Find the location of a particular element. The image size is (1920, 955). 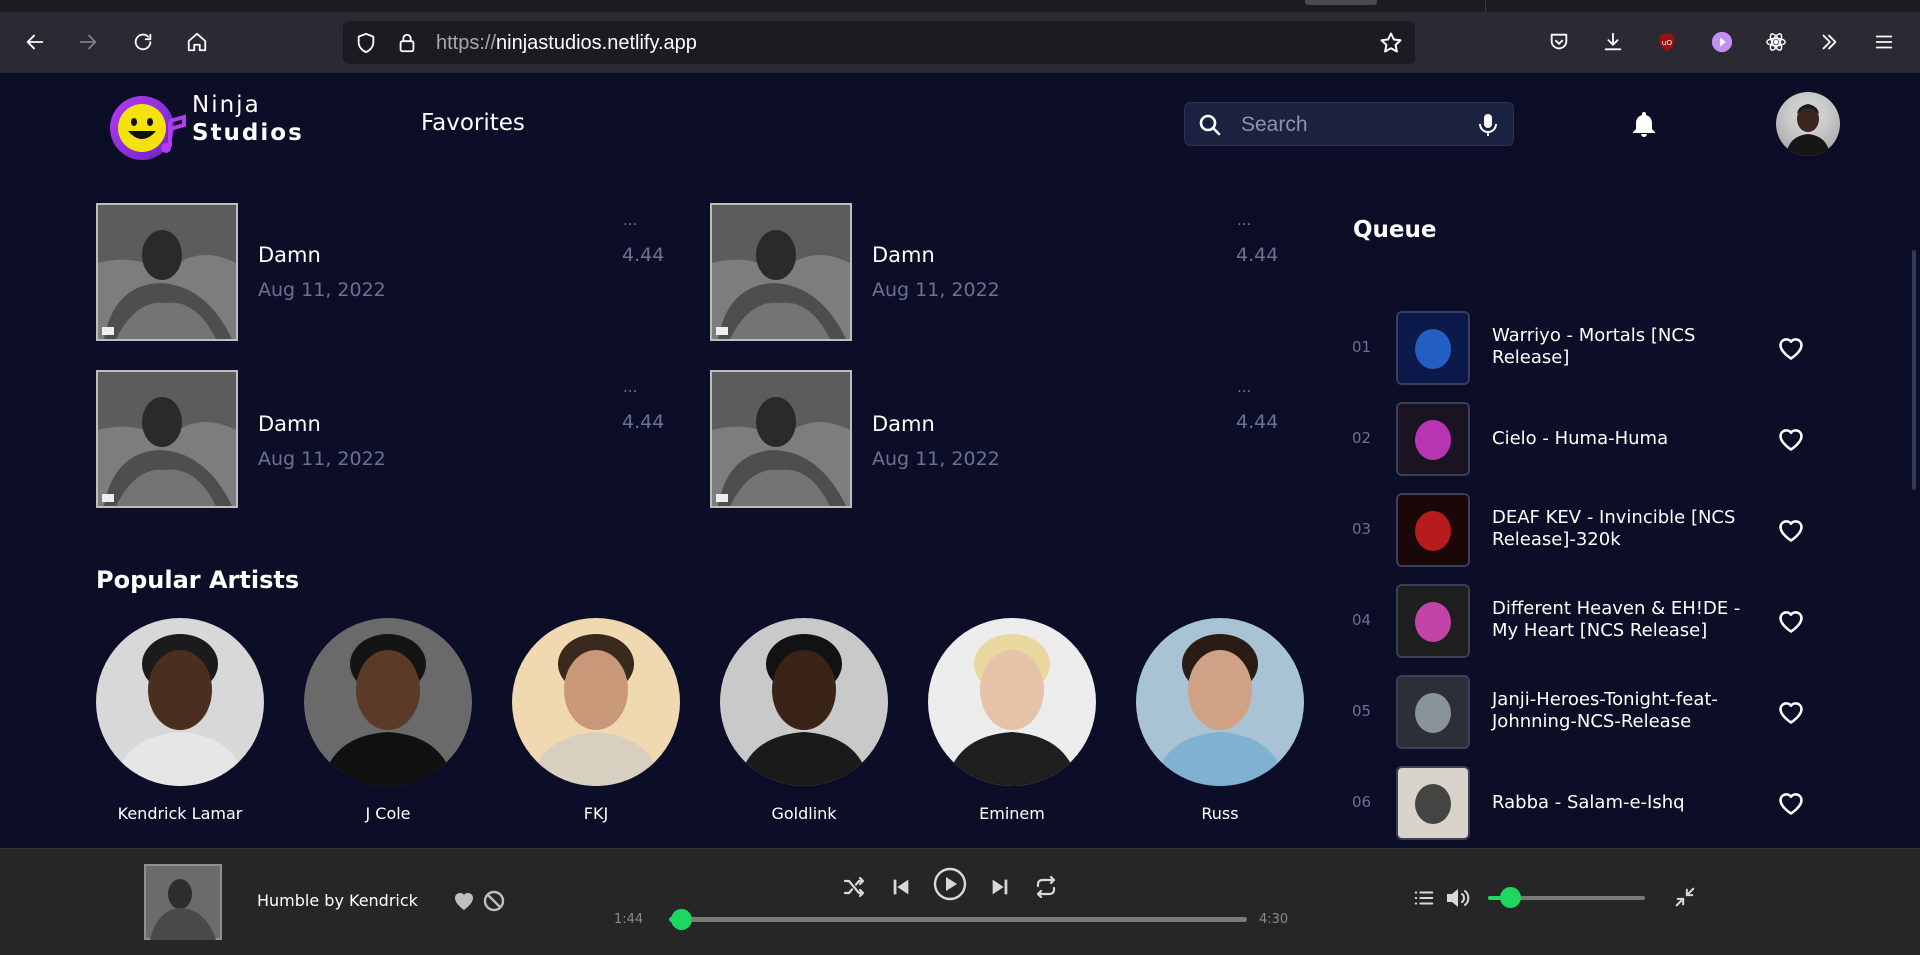

artist-card: Kendrick Lamar is located at coordinates (180, 723).